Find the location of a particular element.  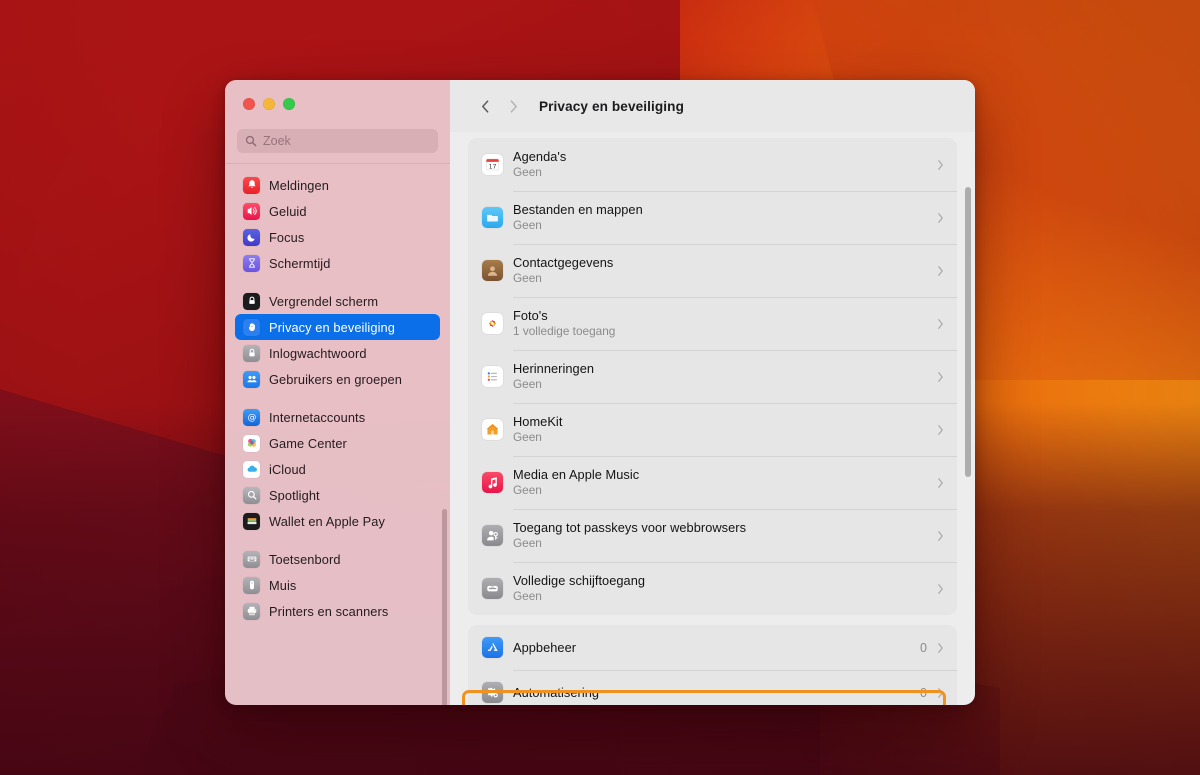

wallet-icon is located at coordinates (251, 521).